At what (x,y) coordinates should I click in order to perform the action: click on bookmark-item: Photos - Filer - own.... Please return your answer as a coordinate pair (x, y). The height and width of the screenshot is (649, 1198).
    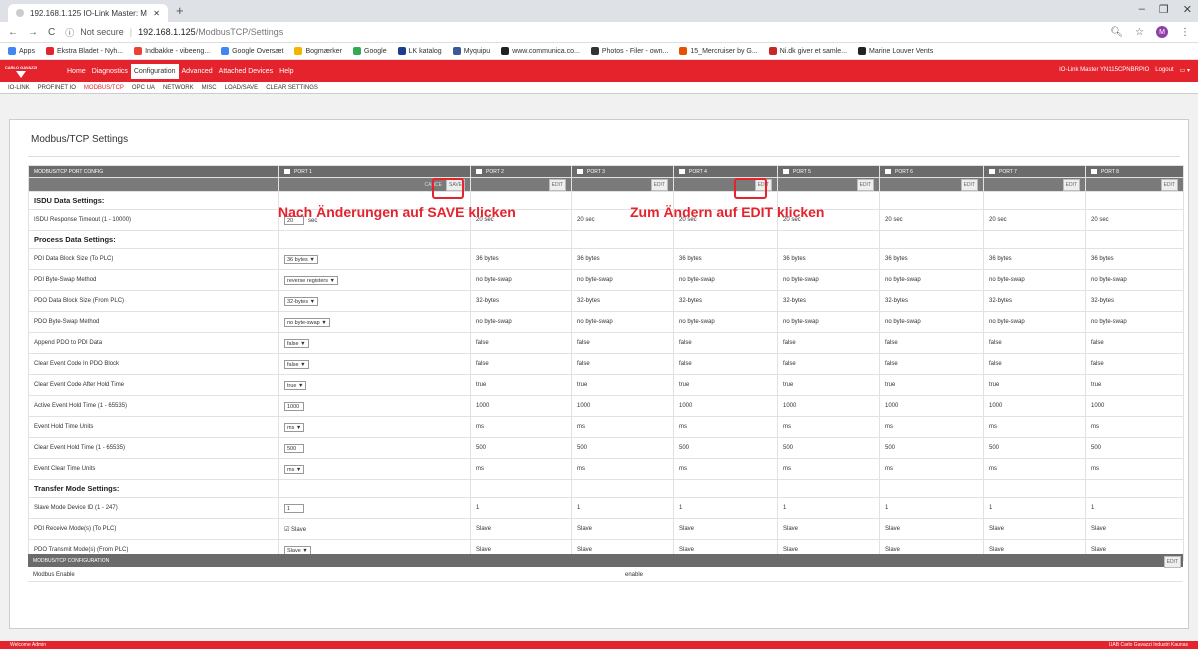
    Looking at the image, I should click on (629, 51).